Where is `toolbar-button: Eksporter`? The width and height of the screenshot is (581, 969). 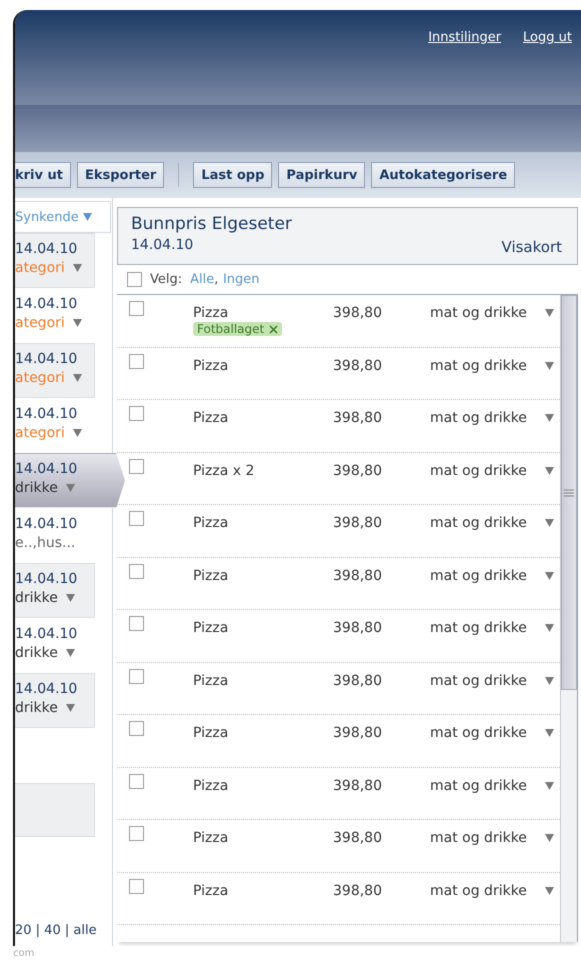 toolbar-button: Eksporter is located at coordinates (120, 175).